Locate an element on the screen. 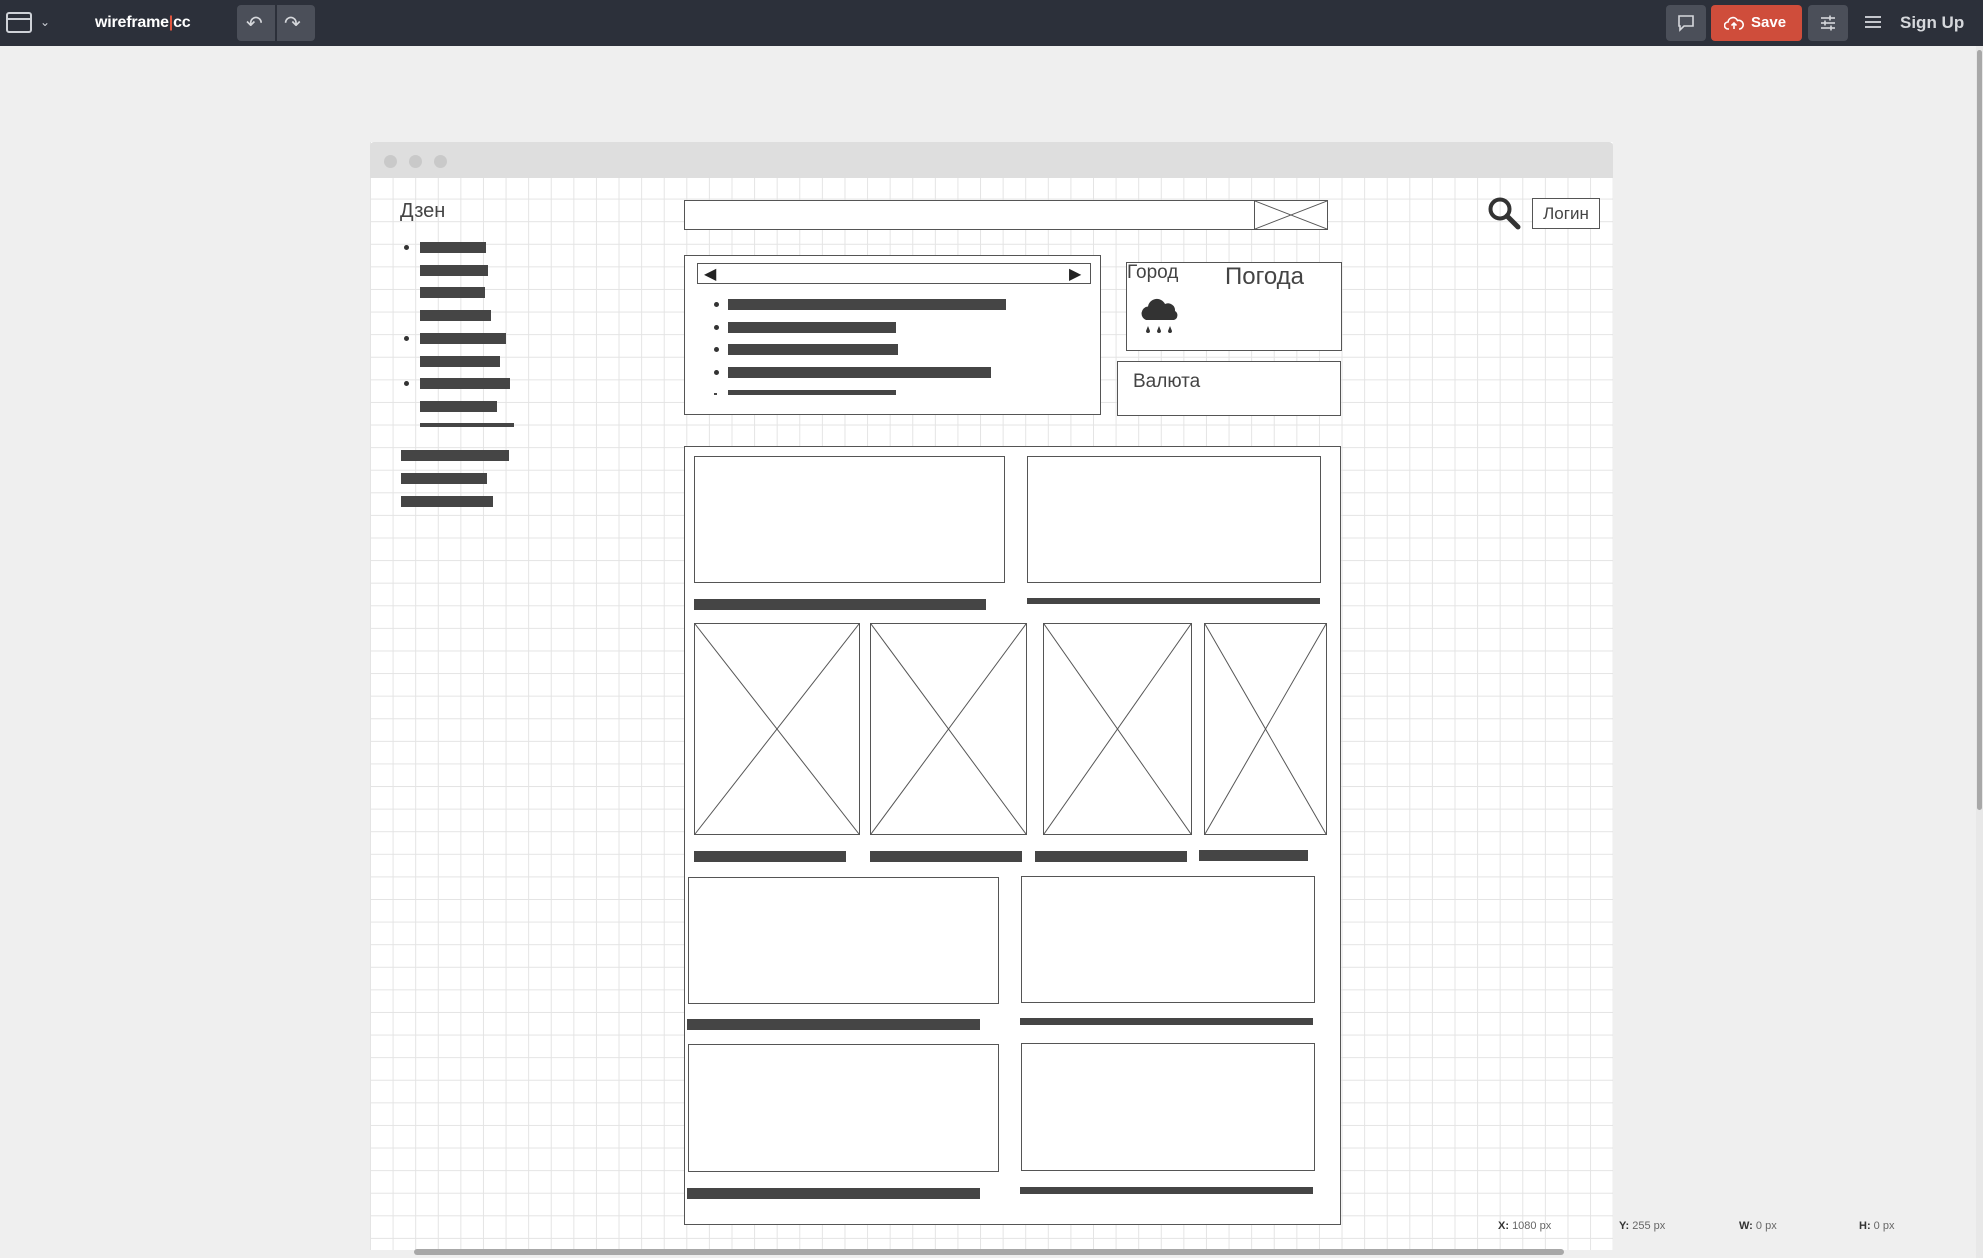 Image resolution: width=1983 pixels, height=1258 pixels. horizontal-scrollbar is located at coordinates (991, 1252).